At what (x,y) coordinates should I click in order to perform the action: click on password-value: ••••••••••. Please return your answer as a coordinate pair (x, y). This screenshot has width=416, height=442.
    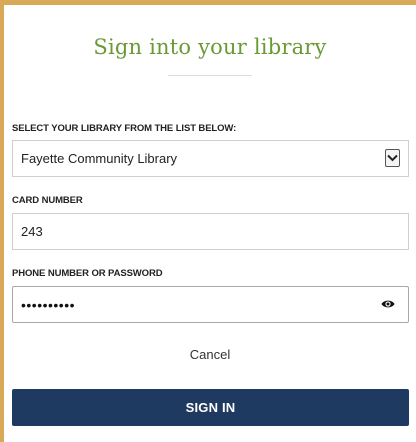
    Looking at the image, I should click on (48, 304).